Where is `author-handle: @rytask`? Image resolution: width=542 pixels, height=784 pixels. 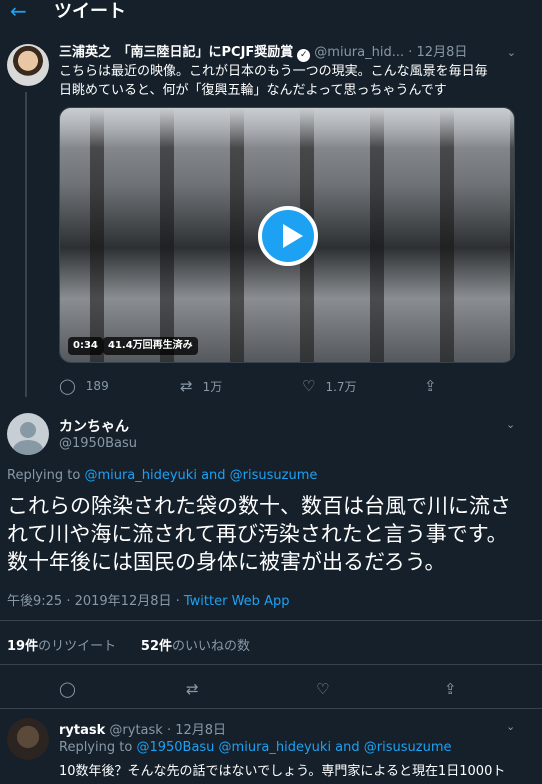 author-handle: @rytask is located at coordinates (135, 730).